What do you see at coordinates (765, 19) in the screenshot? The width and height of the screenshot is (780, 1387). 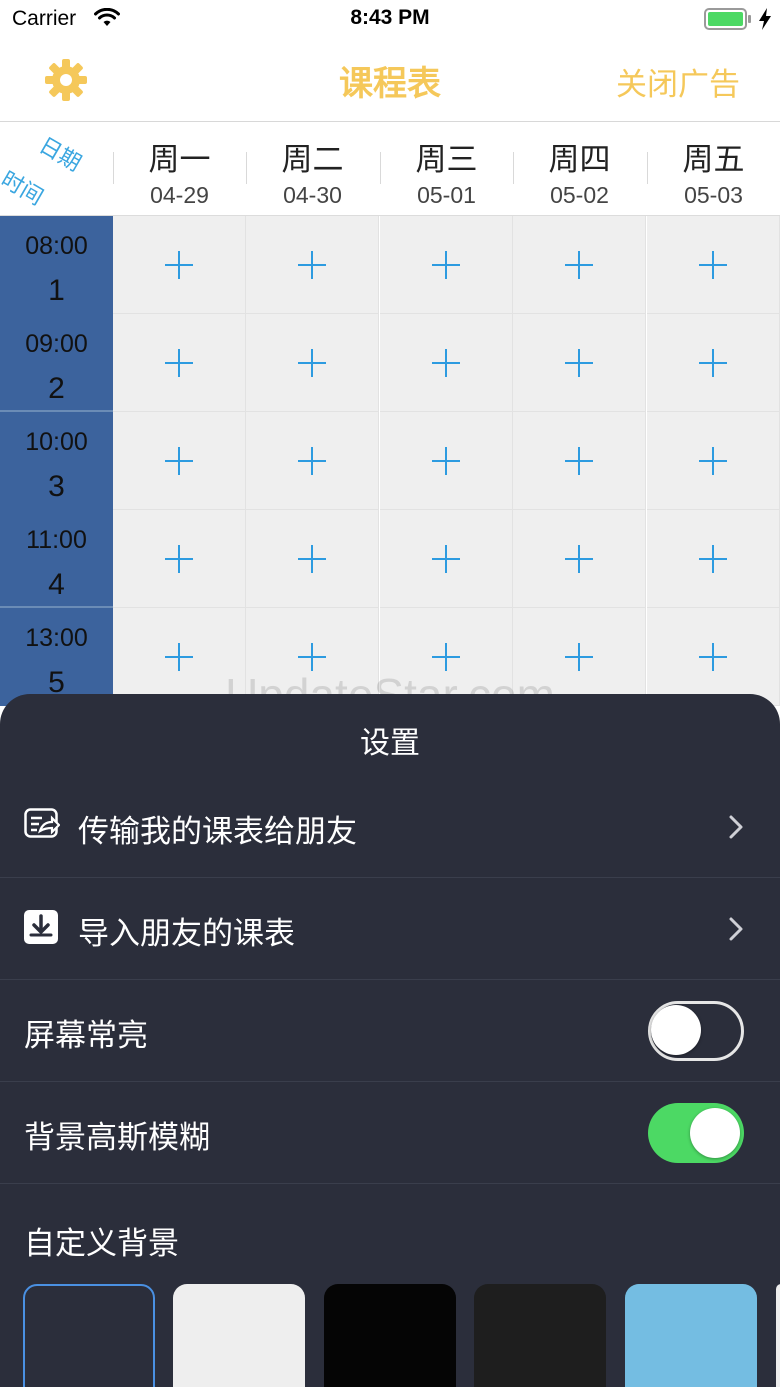 I see `charging-bolt-icon` at bounding box center [765, 19].